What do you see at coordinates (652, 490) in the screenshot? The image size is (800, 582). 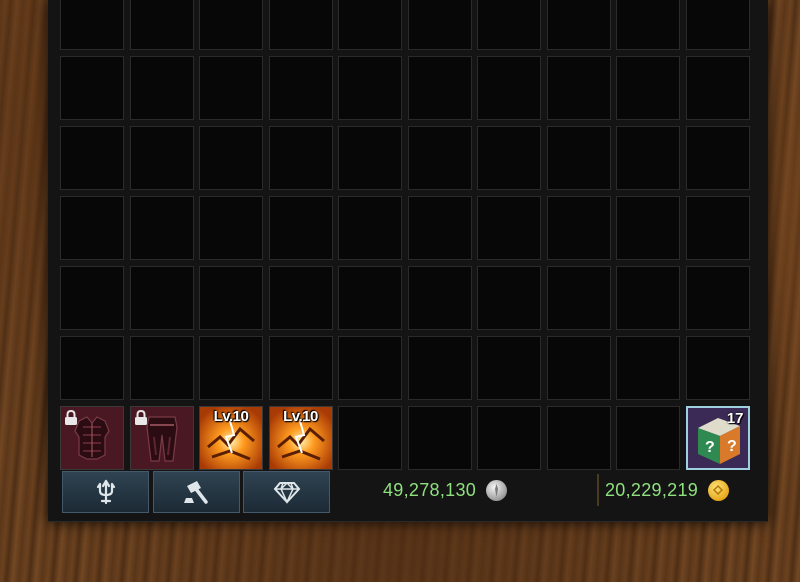 I see `gold-amount: 20,229,219` at bounding box center [652, 490].